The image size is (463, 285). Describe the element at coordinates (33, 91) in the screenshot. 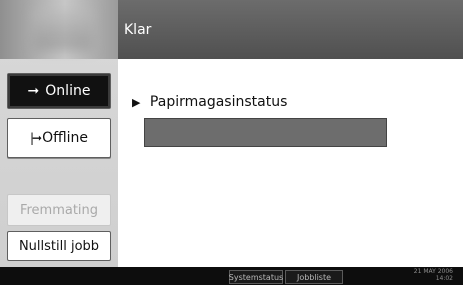

I see `arrow-right-icon: ➞` at that location.